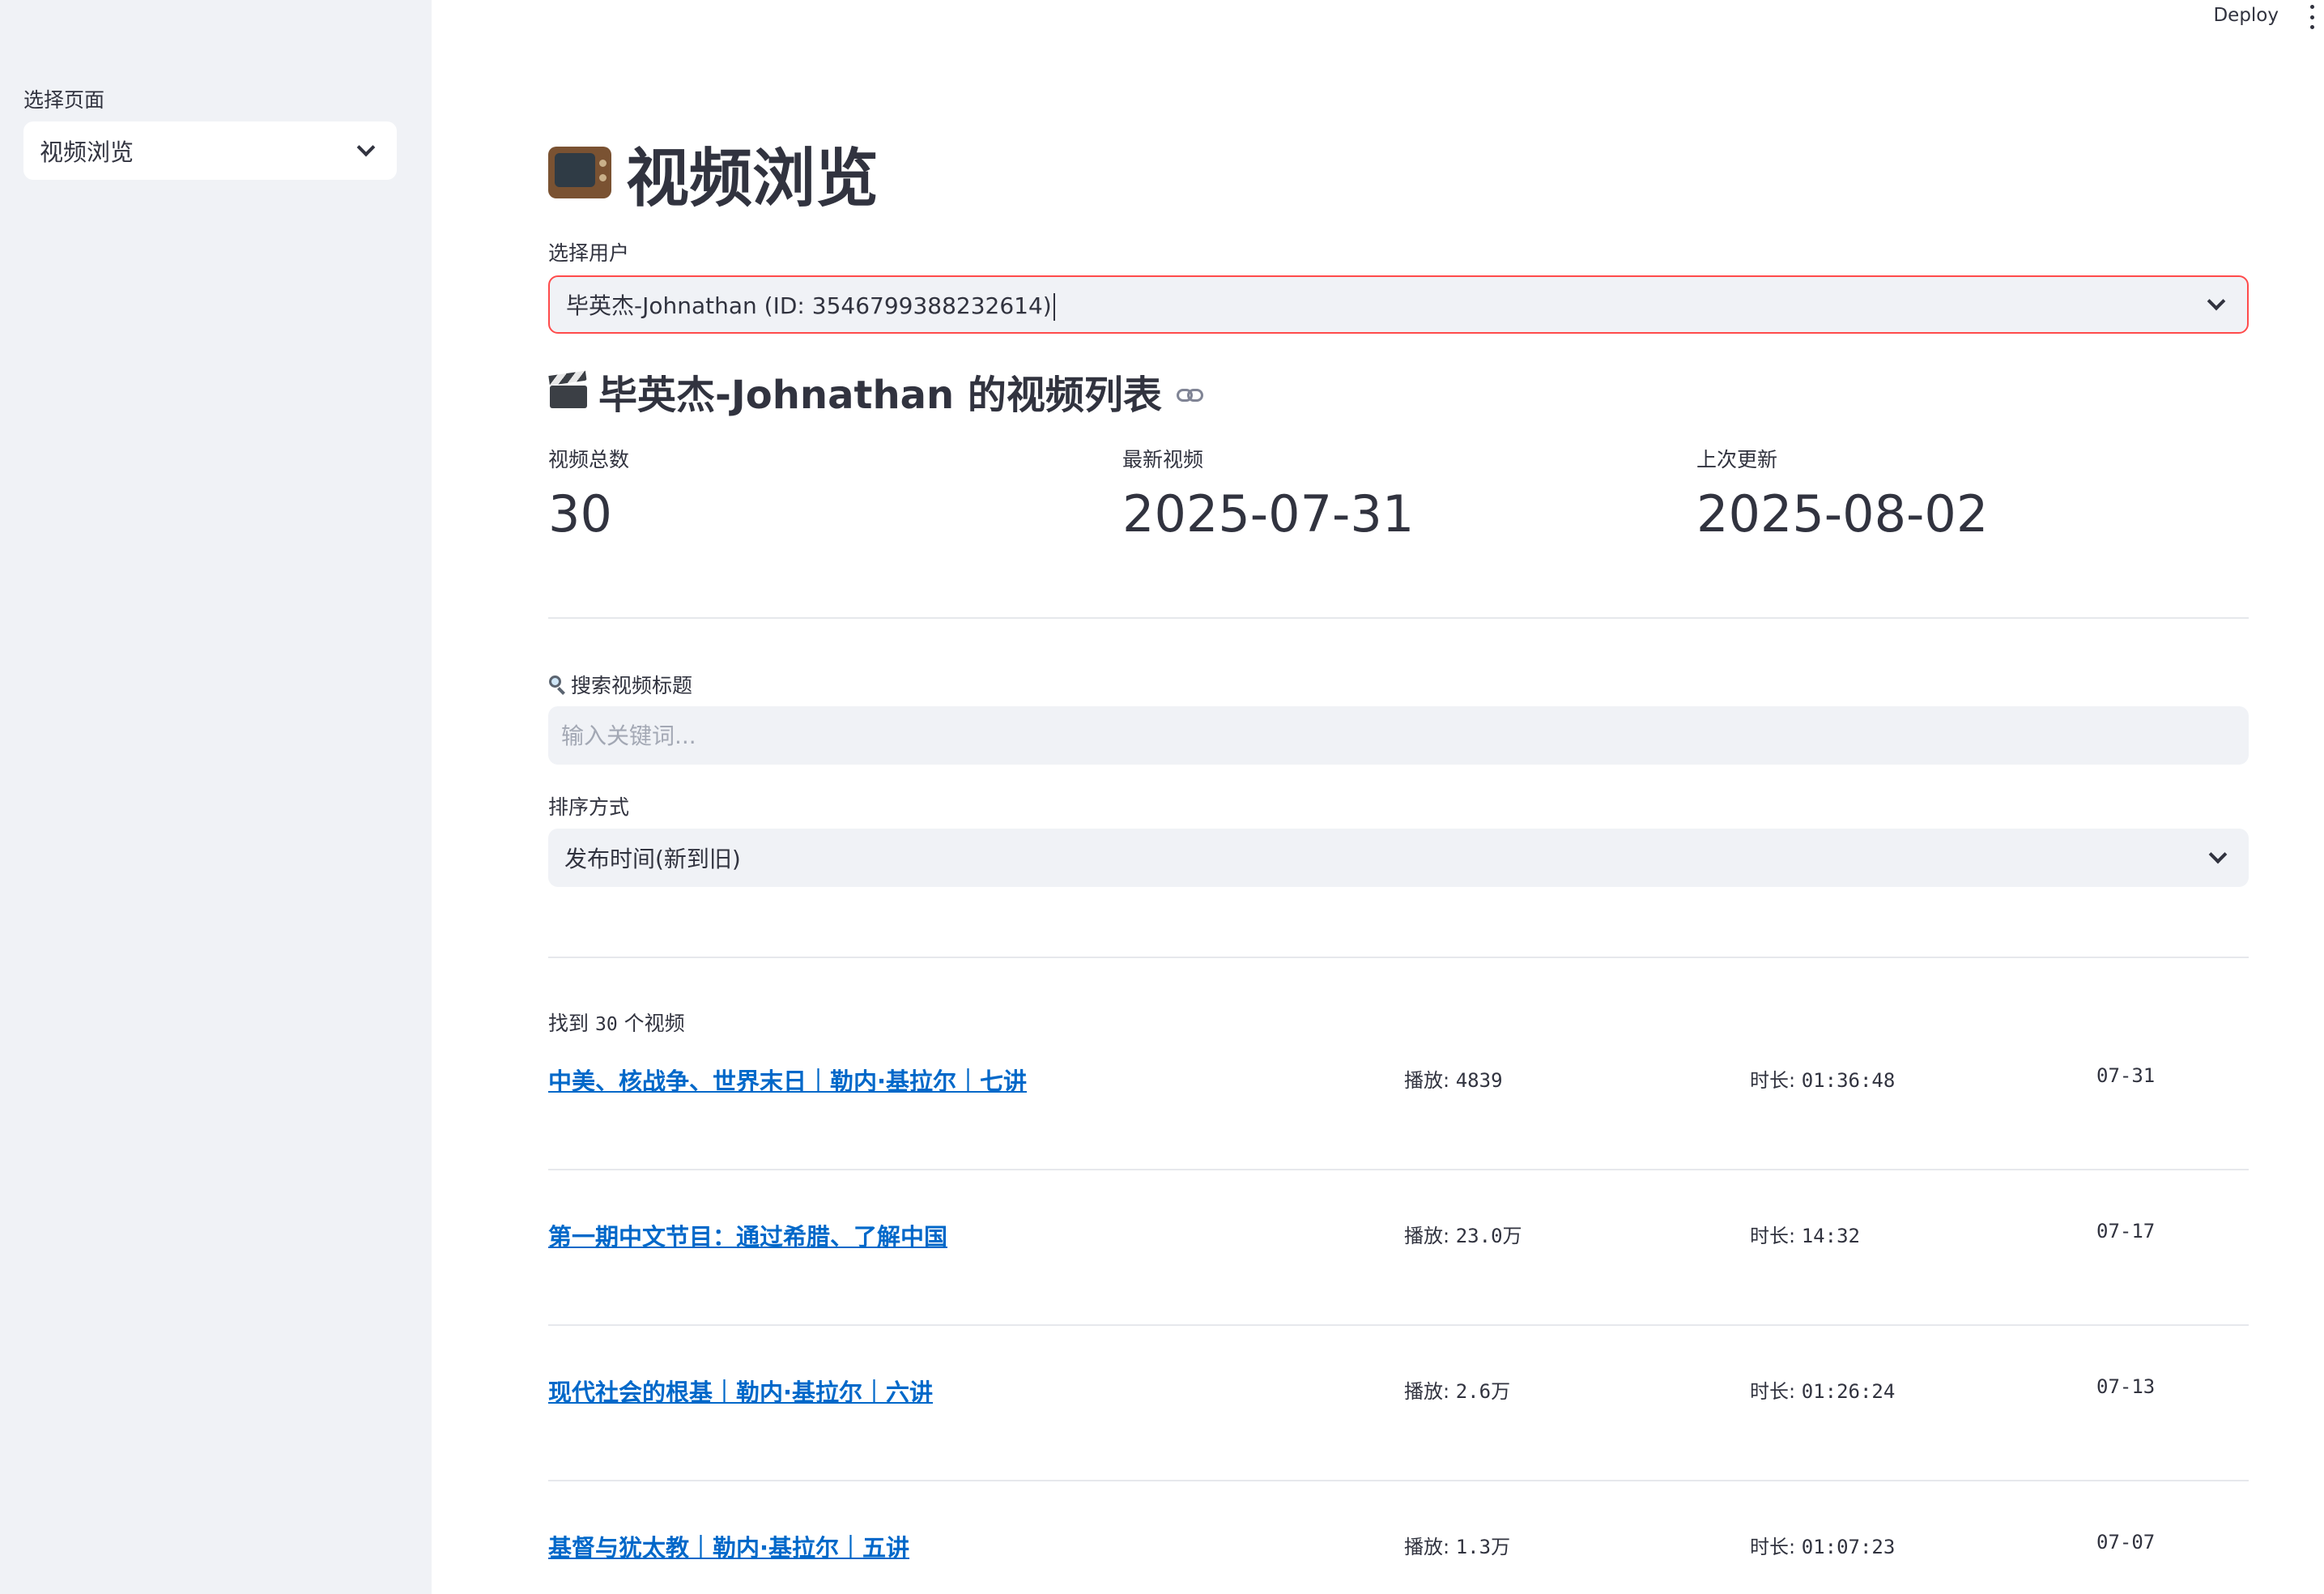  I want to click on video-duration: 时长: 01:26:24, so click(1823, 1391).